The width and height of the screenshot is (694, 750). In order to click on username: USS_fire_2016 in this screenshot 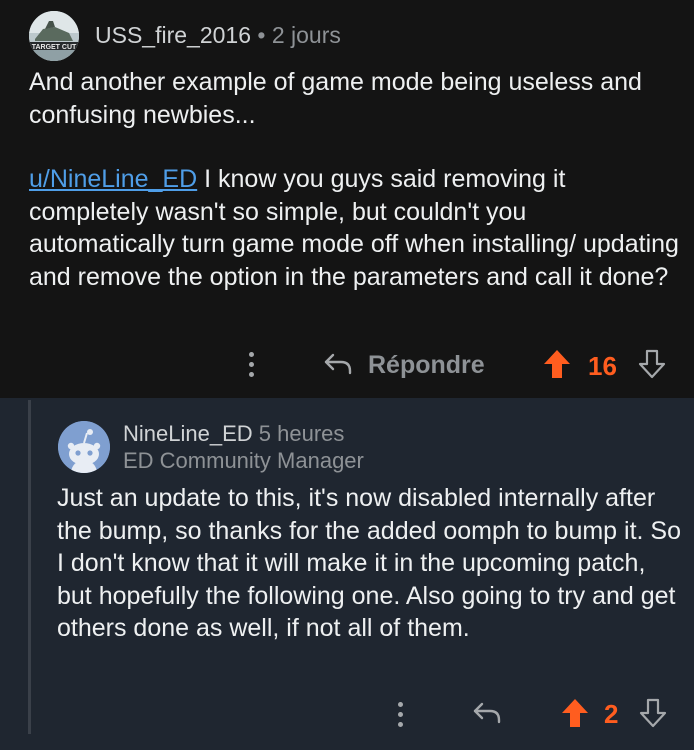, I will do `click(173, 35)`.